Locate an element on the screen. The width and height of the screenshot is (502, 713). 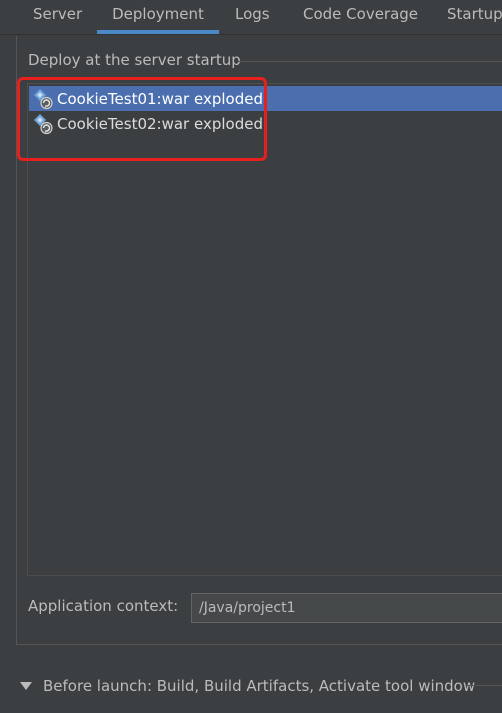
artifact-item-label: CookieTest01:war exploded is located at coordinates (160, 98).